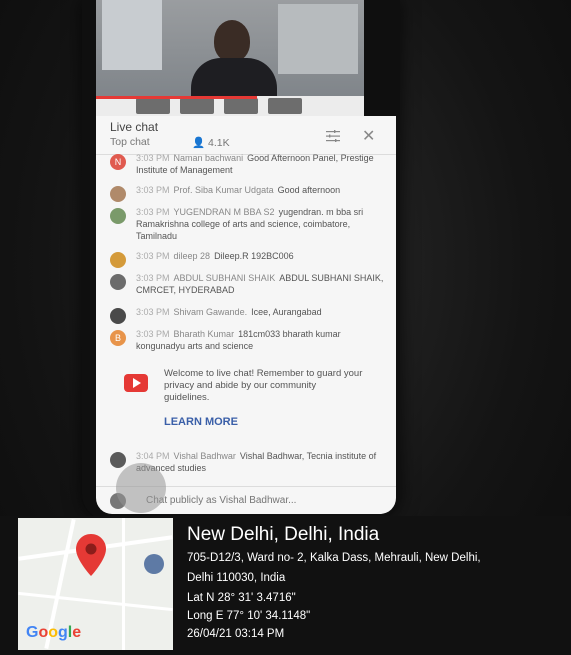  I want to click on viewer-count: 👤 4.1K, so click(211, 142).